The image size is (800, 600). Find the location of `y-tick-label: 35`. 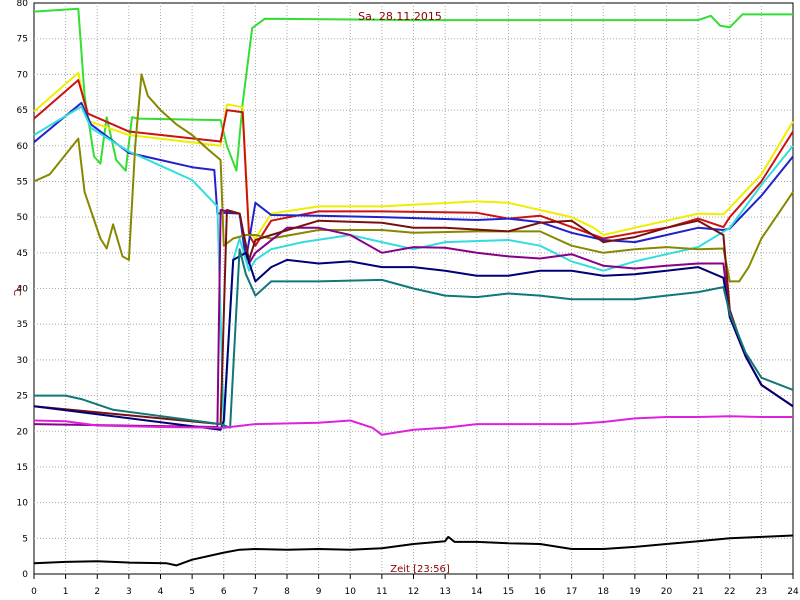

y-tick-label: 35 is located at coordinates (22, 325).